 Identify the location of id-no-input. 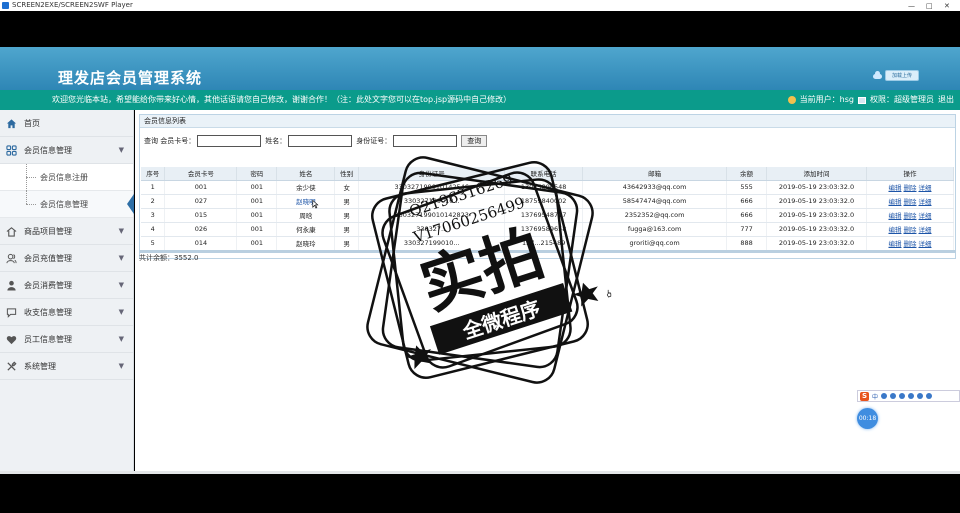
(425, 141).